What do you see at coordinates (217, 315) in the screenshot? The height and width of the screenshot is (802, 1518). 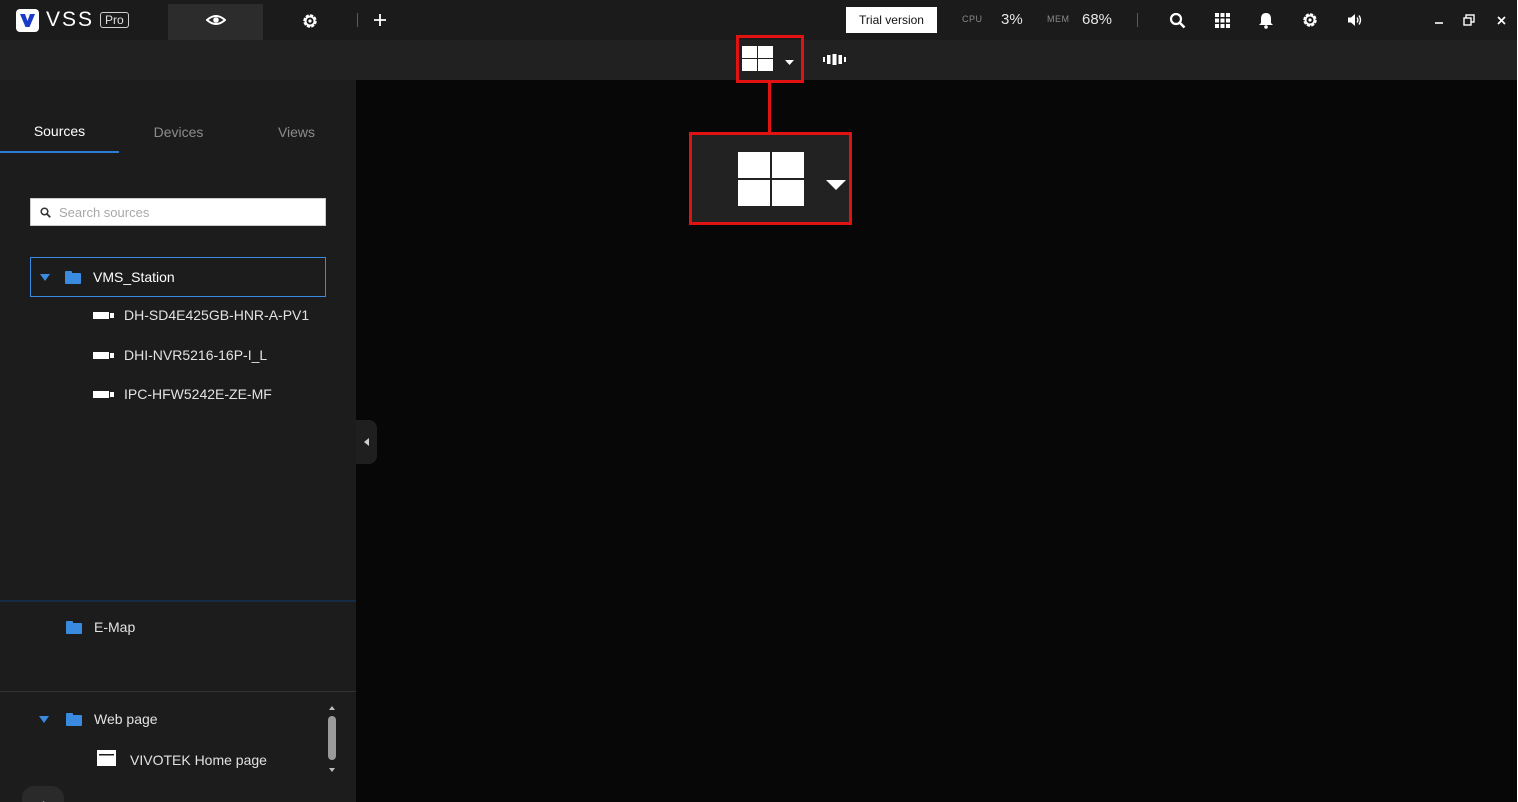 I see `tree-item-label: DH-SD4E425GB-HNR-A-PV1` at bounding box center [217, 315].